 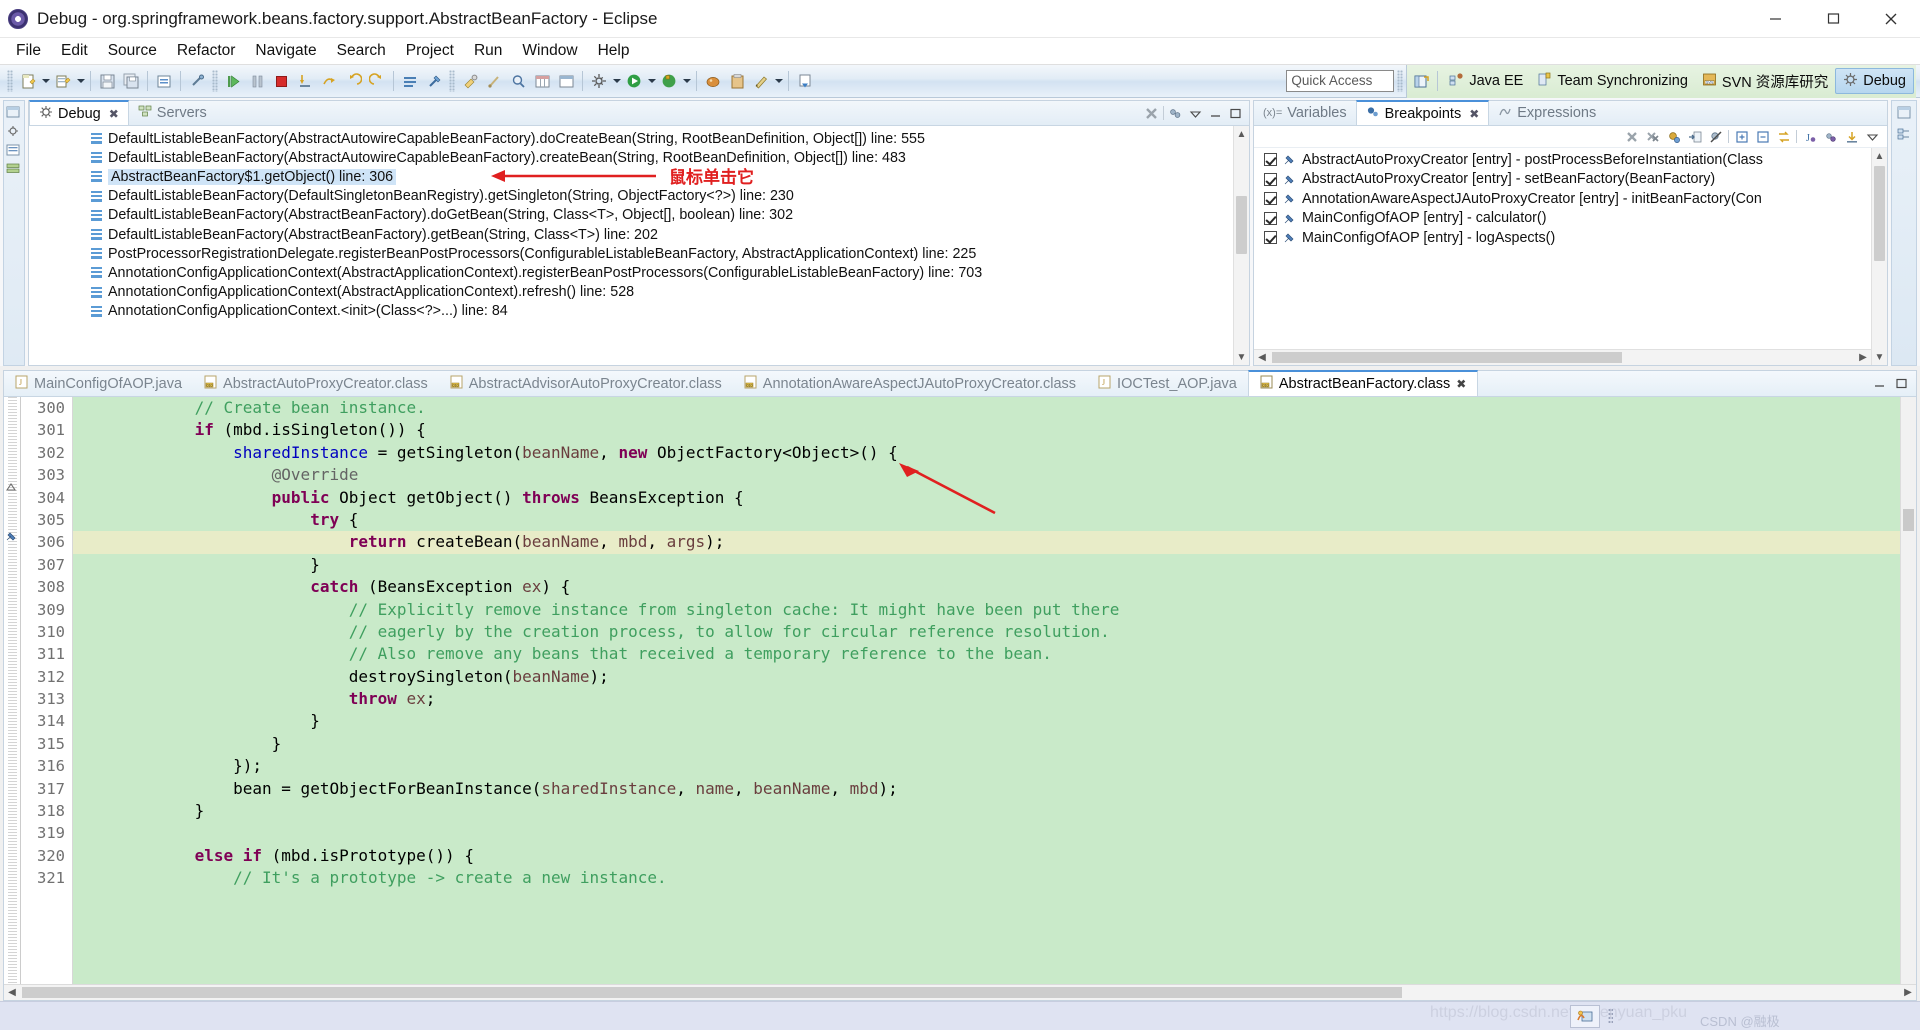 What do you see at coordinates (1151, 113) in the screenshot?
I see `terminate-all-icon` at bounding box center [1151, 113].